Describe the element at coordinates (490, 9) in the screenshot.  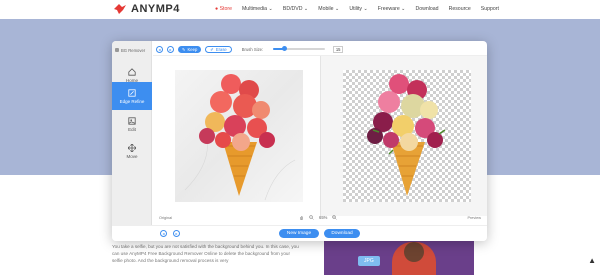
I see `nav-link: Support` at that location.